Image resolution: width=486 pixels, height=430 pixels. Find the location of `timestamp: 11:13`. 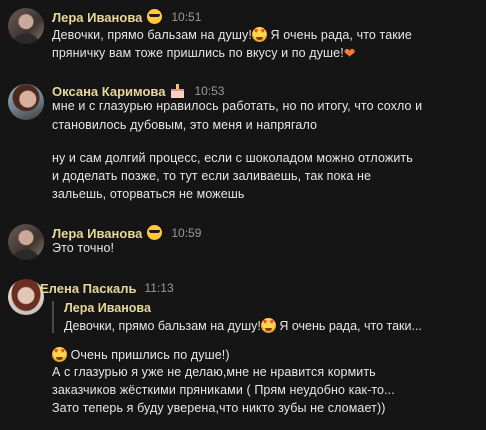

timestamp: 11:13 is located at coordinates (159, 288).